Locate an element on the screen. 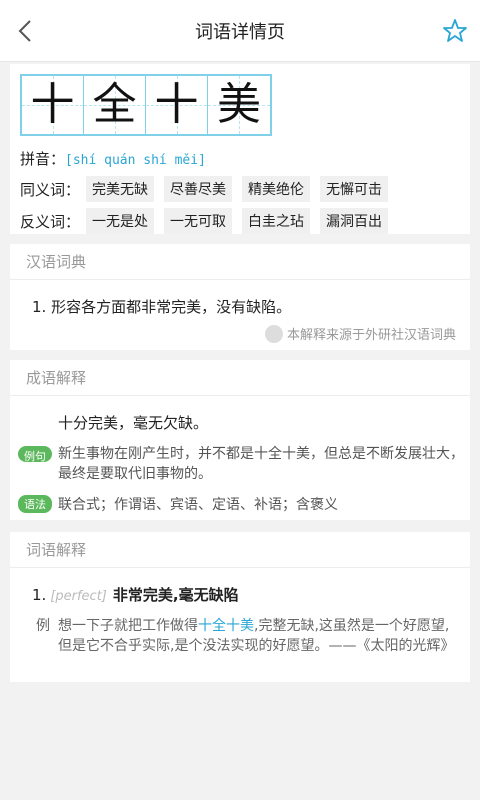 The height and width of the screenshot is (800, 480). char: 全 is located at coordinates (114, 104).